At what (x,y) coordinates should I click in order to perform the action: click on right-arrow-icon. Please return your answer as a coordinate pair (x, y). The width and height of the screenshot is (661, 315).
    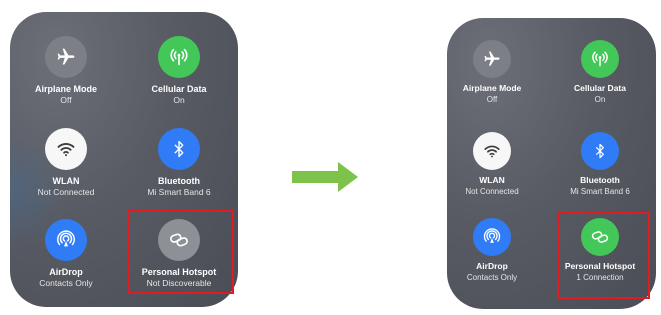
    Looking at the image, I should click on (326, 177).